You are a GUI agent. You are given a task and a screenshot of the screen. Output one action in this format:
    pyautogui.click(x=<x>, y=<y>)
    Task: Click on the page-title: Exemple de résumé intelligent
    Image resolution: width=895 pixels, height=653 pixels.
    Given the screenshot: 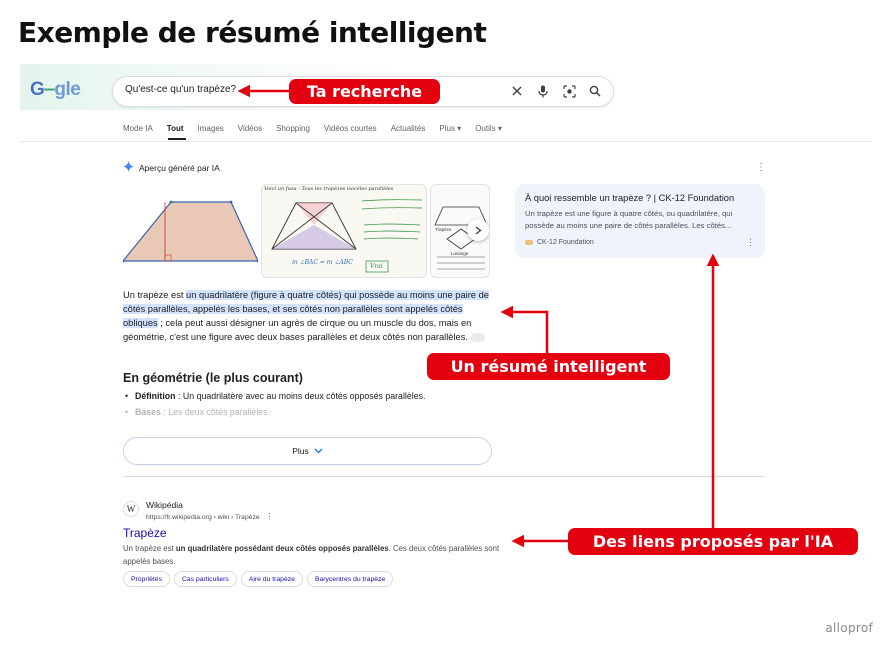 What is the action you would take?
    pyautogui.click(x=252, y=32)
    